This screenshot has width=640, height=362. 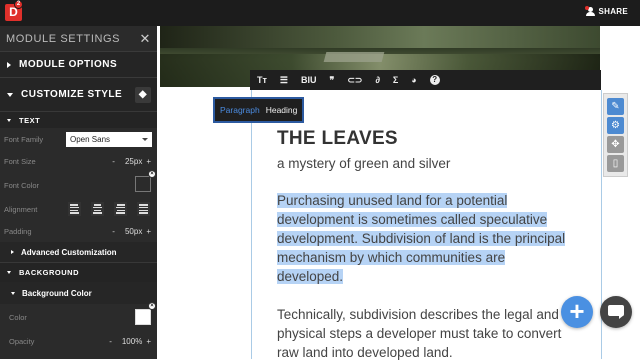 I want to click on gear-icon: ⚙, so click(x=615, y=125).